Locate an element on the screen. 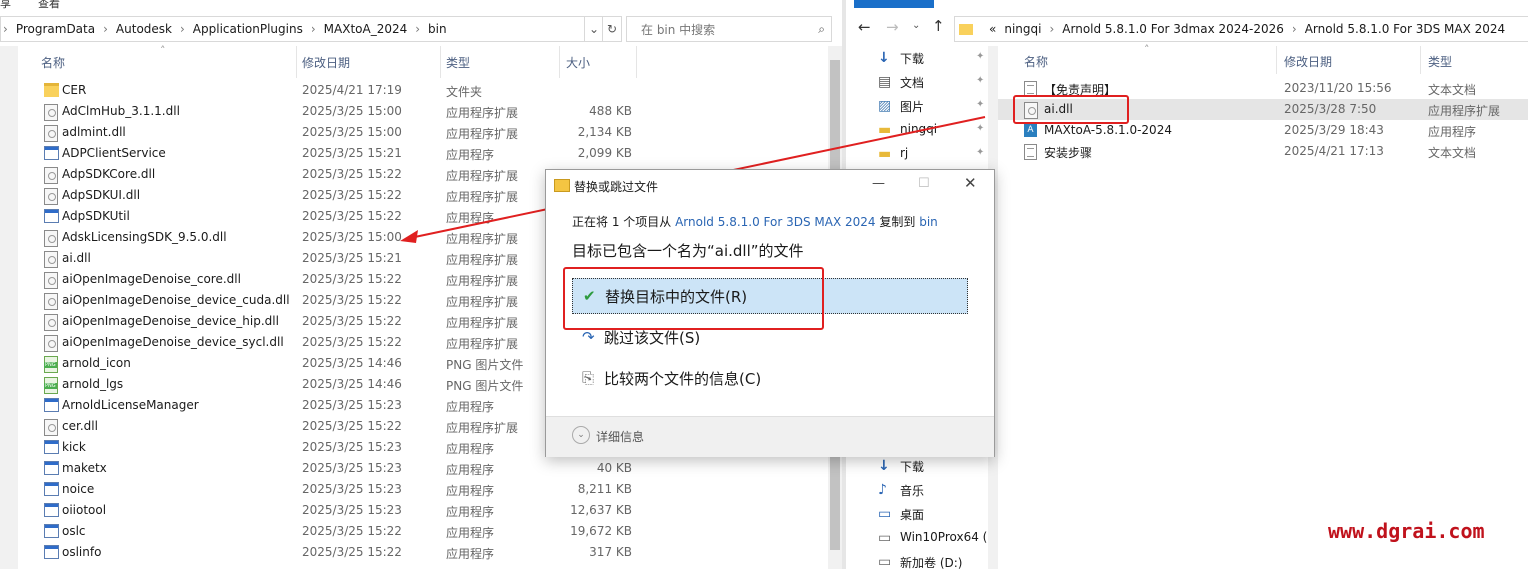 The image size is (1528, 569). details-toggle: 详细信息 is located at coordinates (620, 436).